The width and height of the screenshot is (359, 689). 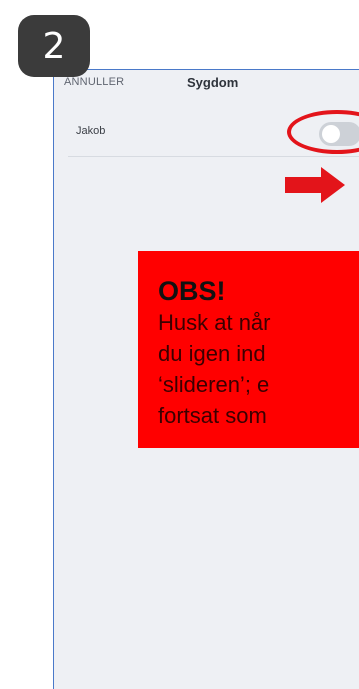 I want to click on child-name-label: Jakob, so click(x=91, y=131).